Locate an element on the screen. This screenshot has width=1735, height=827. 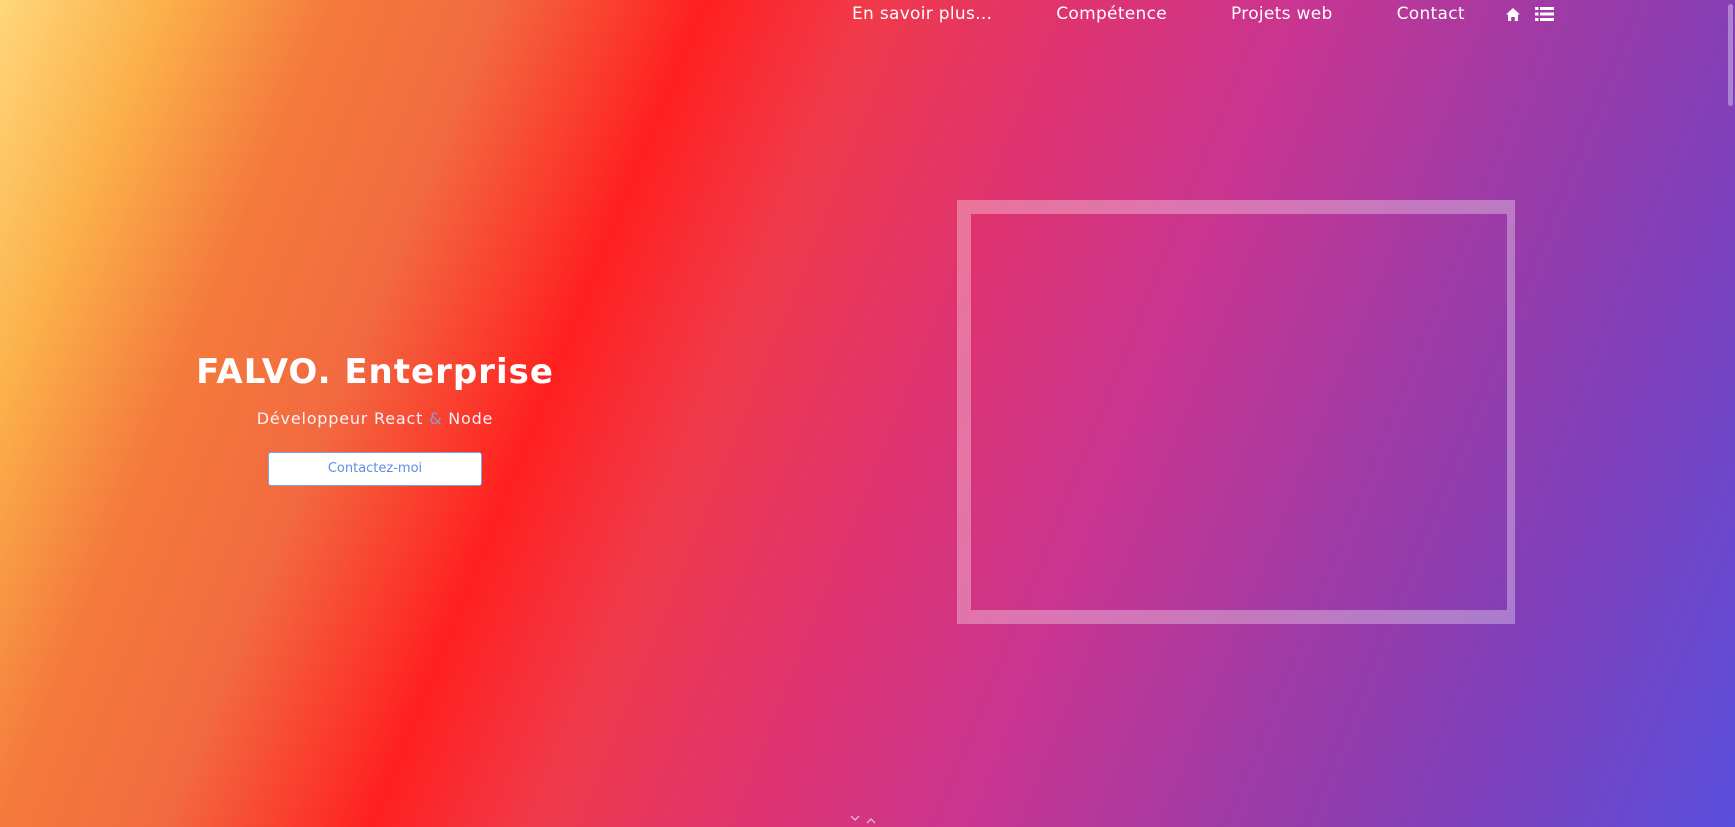
home-icon is located at coordinates (1513, 14).